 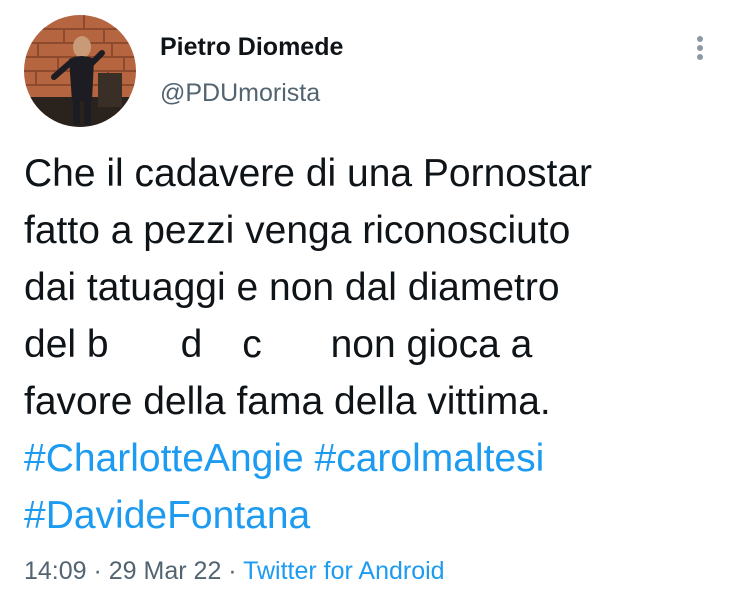 What do you see at coordinates (374, 515) in the screenshot?
I see `hashtag-line: #DavideFontana` at bounding box center [374, 515].